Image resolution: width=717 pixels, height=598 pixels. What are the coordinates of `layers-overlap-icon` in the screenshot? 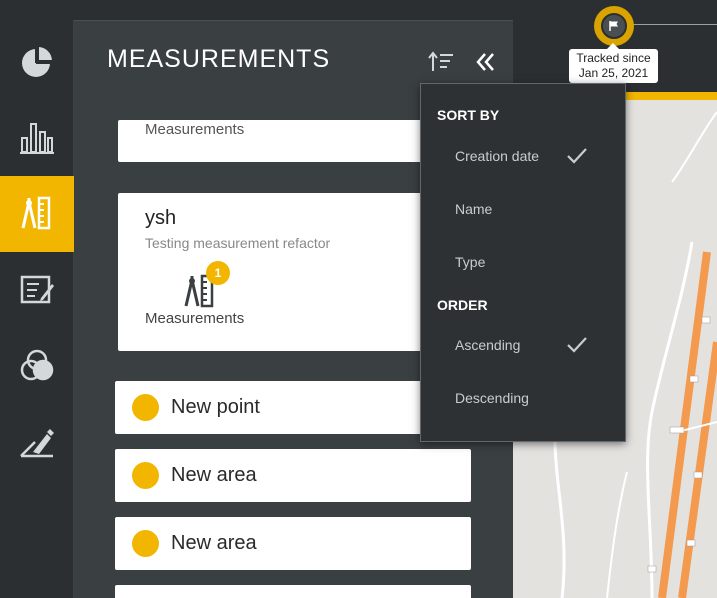 It's located at (37, 365).